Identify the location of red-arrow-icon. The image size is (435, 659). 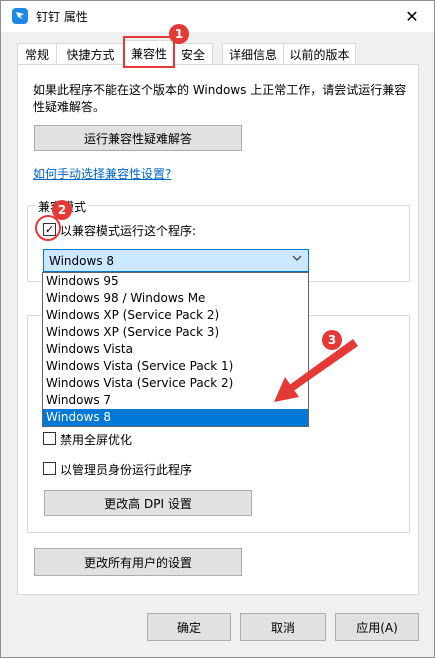
(316, 370).